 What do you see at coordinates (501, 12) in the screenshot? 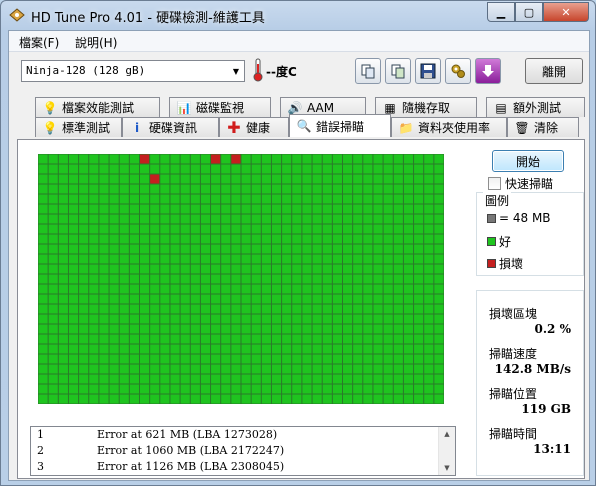
I see `minimize-button: ▁` at bounding box center [501, 12].